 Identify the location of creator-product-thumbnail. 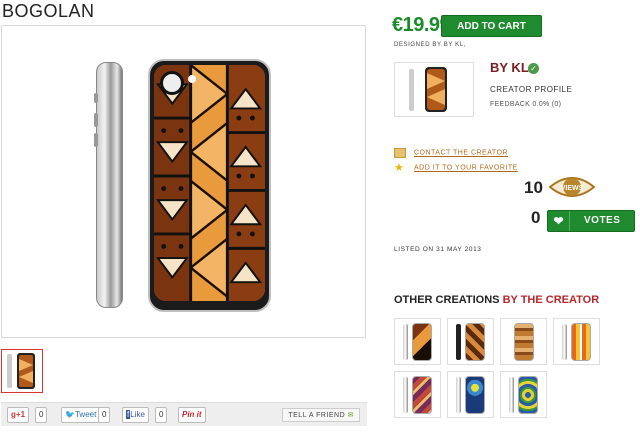
(434, 89).